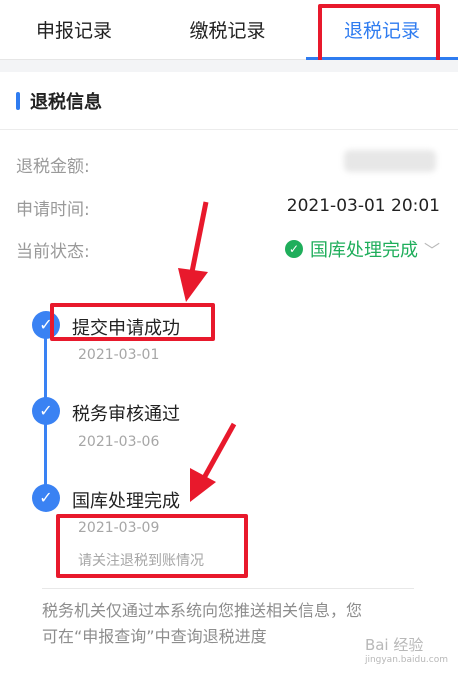 This screenshot has height=677, width=458. Describe the element at coordinates (227, 30) in the screenshot. I see `tab-payment-records: 缴税记录` at that location.